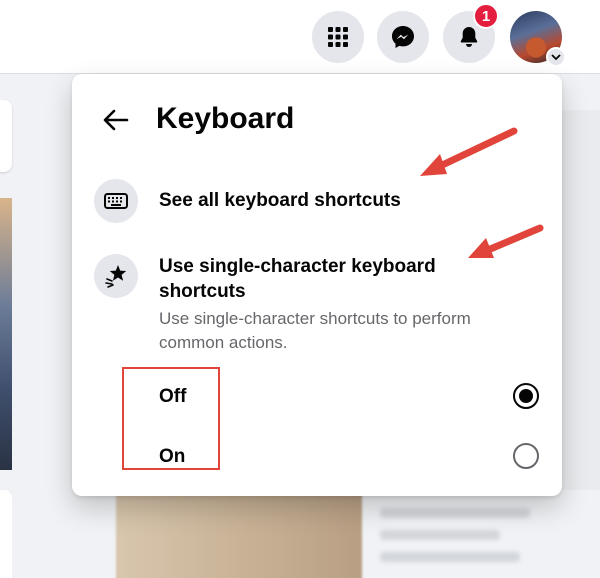  I want to click on single-character-shortcuts-label: Use single-character keyboard shortcuts, so click(297, 279).